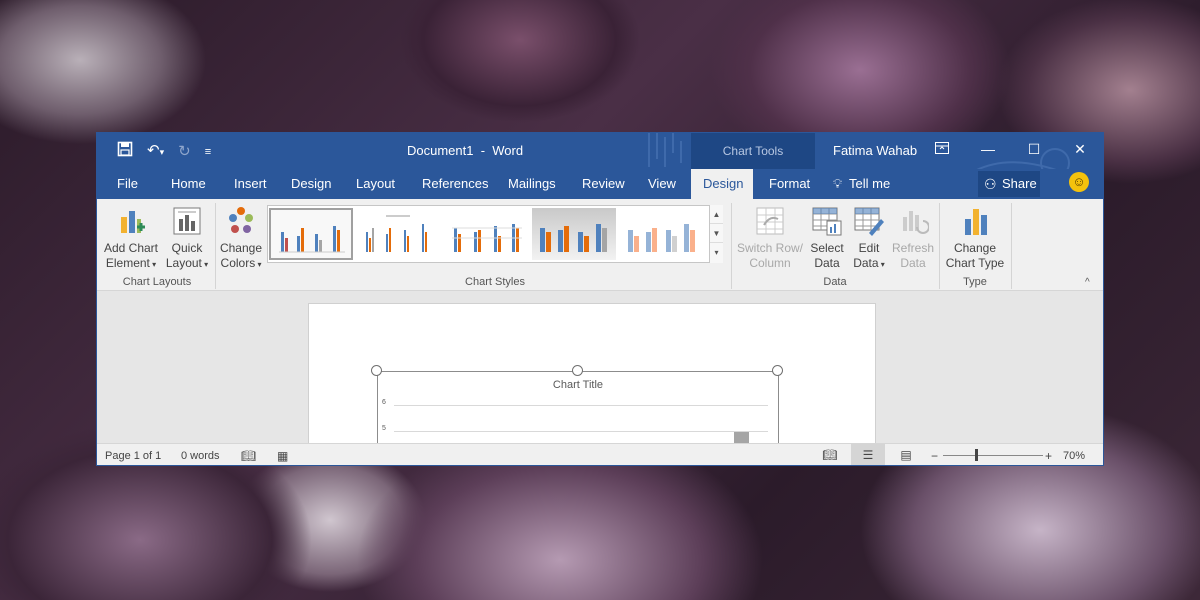 This screenshot has height=600, width=1200. What do you see at coordinates (578, 385) in the screenshot?
I see `chart-title: Chart Title` at bounding box center [578, 385].